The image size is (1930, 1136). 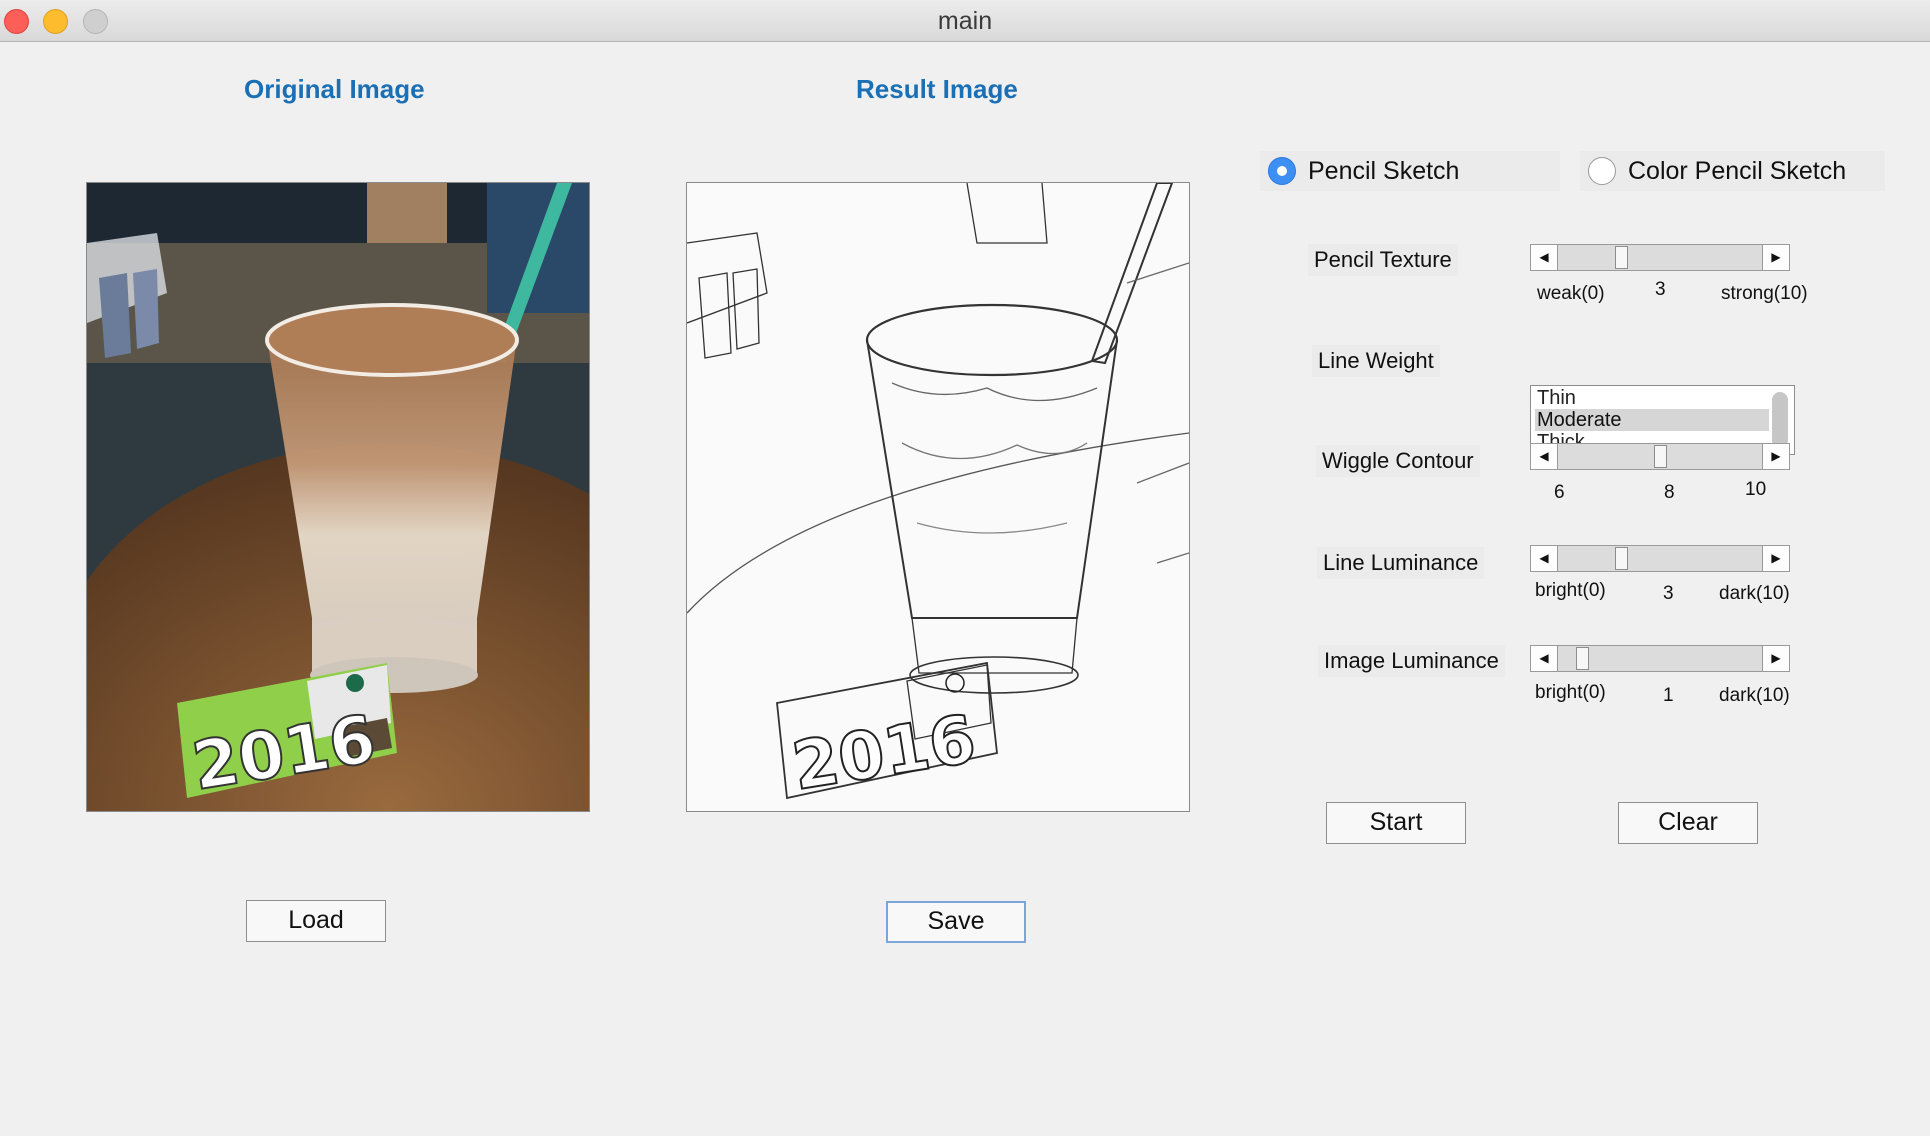 What do you see at coordinates (1571, 293) in the screenshot?
I see `pencil-texture-min-label: weak(0)` at bounding box center [1571, 293].